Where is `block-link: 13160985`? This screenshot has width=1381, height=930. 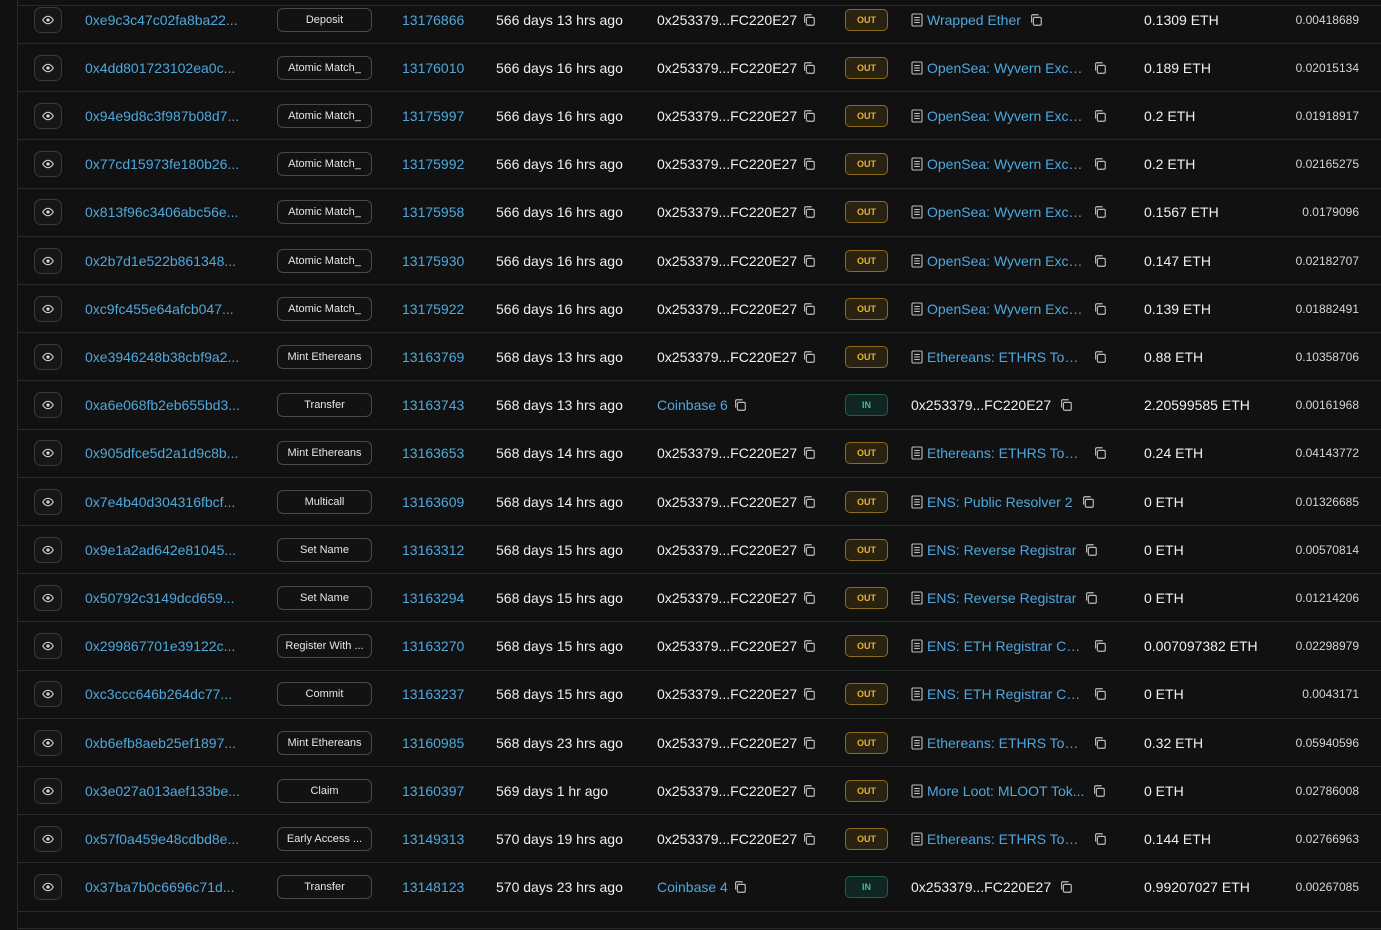 block-link: 13160985 is located at coordinates (433, 743).